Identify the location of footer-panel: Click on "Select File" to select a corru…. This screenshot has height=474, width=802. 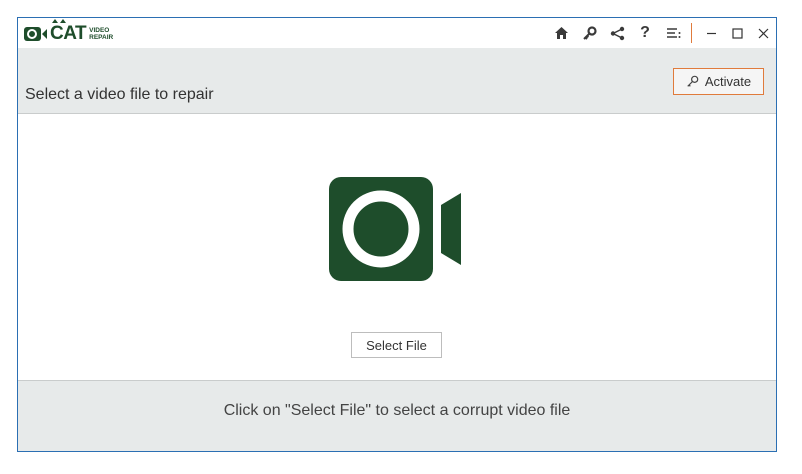
(397, 415).